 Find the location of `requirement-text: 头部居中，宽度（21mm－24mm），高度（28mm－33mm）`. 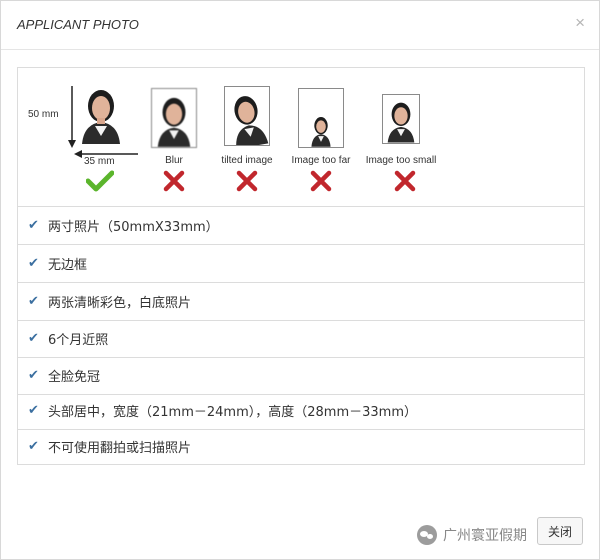

requirement-text: 头部居中，宽度（21mm－24mm），高度（28mm－33mm） is located at coordinates (232, 412).